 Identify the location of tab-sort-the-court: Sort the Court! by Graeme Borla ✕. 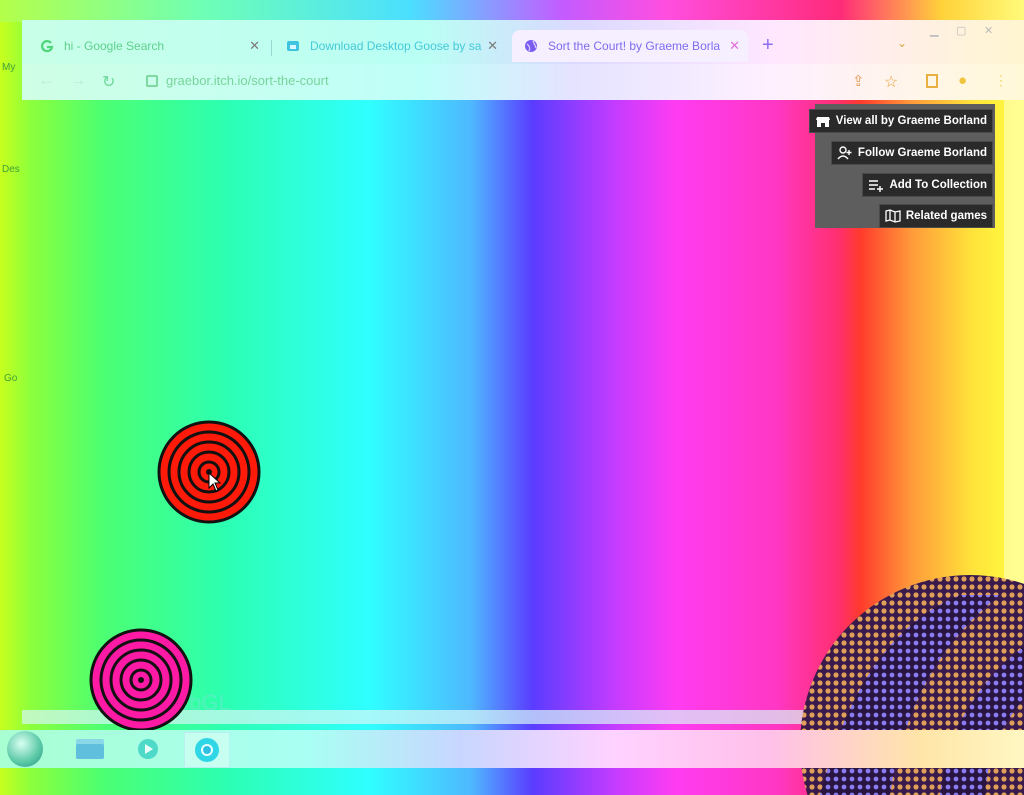
(630, 46).